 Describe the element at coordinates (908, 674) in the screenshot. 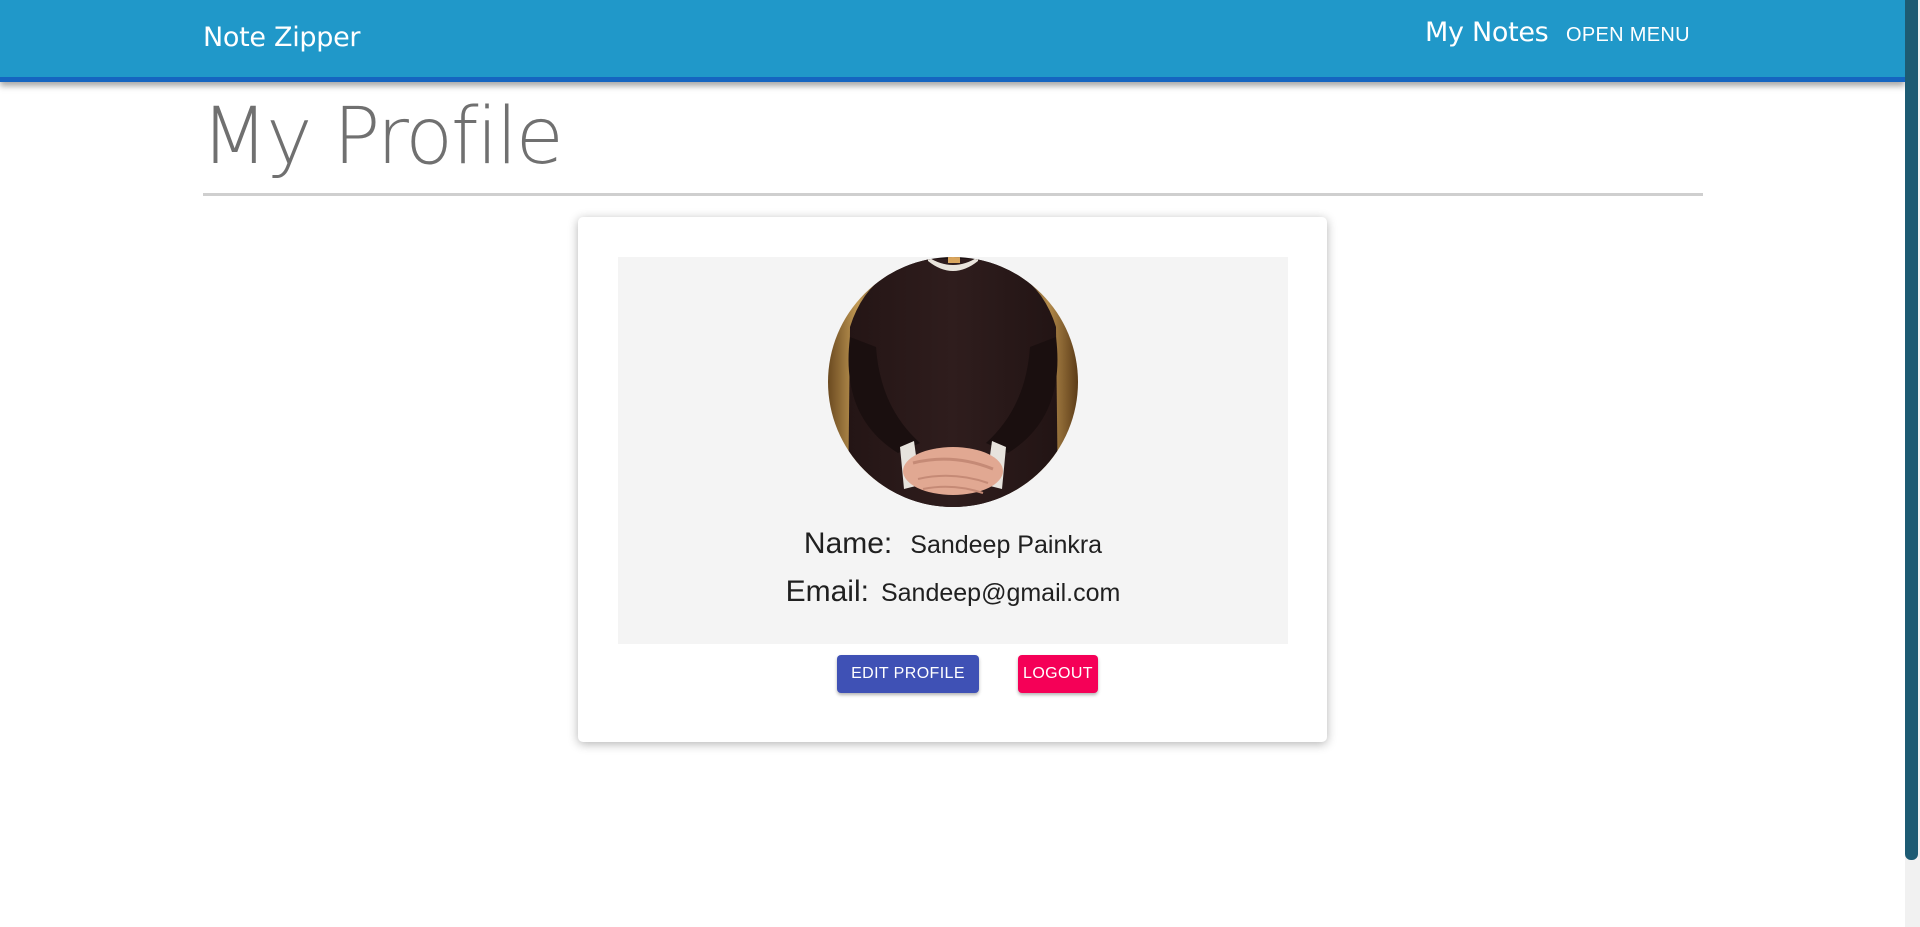

I see `edit-profile-button: EDIT PROFILE` at that location.